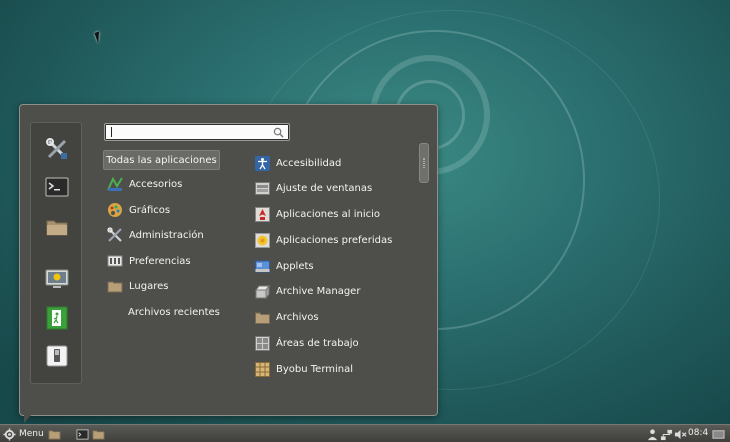  What do you see at coordinates (318, 291) in the screenshot?
I see `app-label: Archive Manager` at bounding box center [318, 291].